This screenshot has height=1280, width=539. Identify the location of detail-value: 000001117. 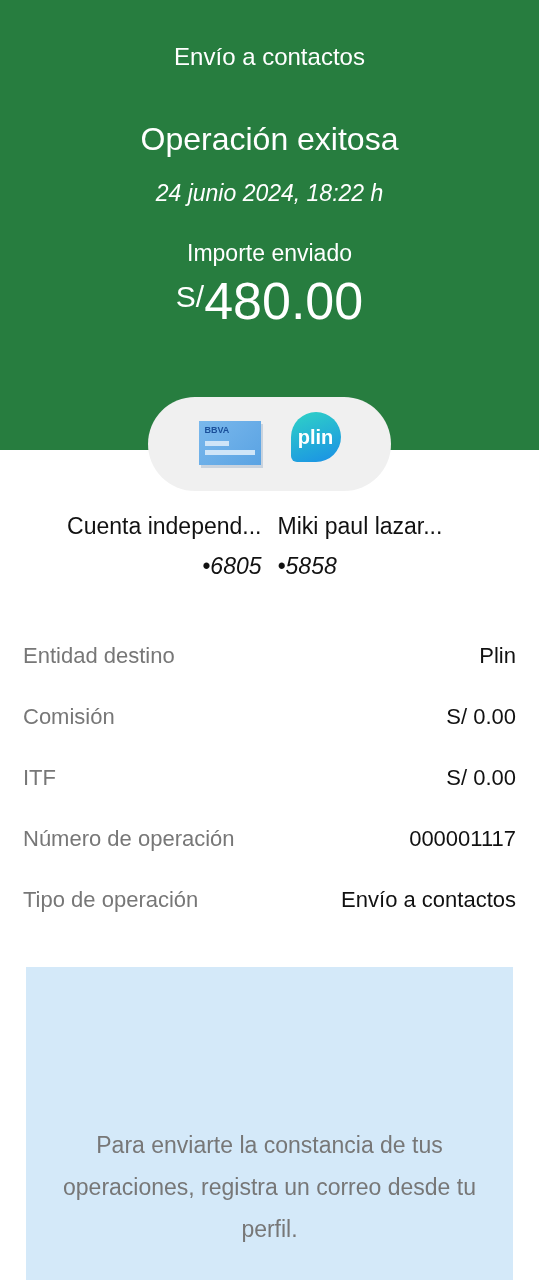
(462, 838).